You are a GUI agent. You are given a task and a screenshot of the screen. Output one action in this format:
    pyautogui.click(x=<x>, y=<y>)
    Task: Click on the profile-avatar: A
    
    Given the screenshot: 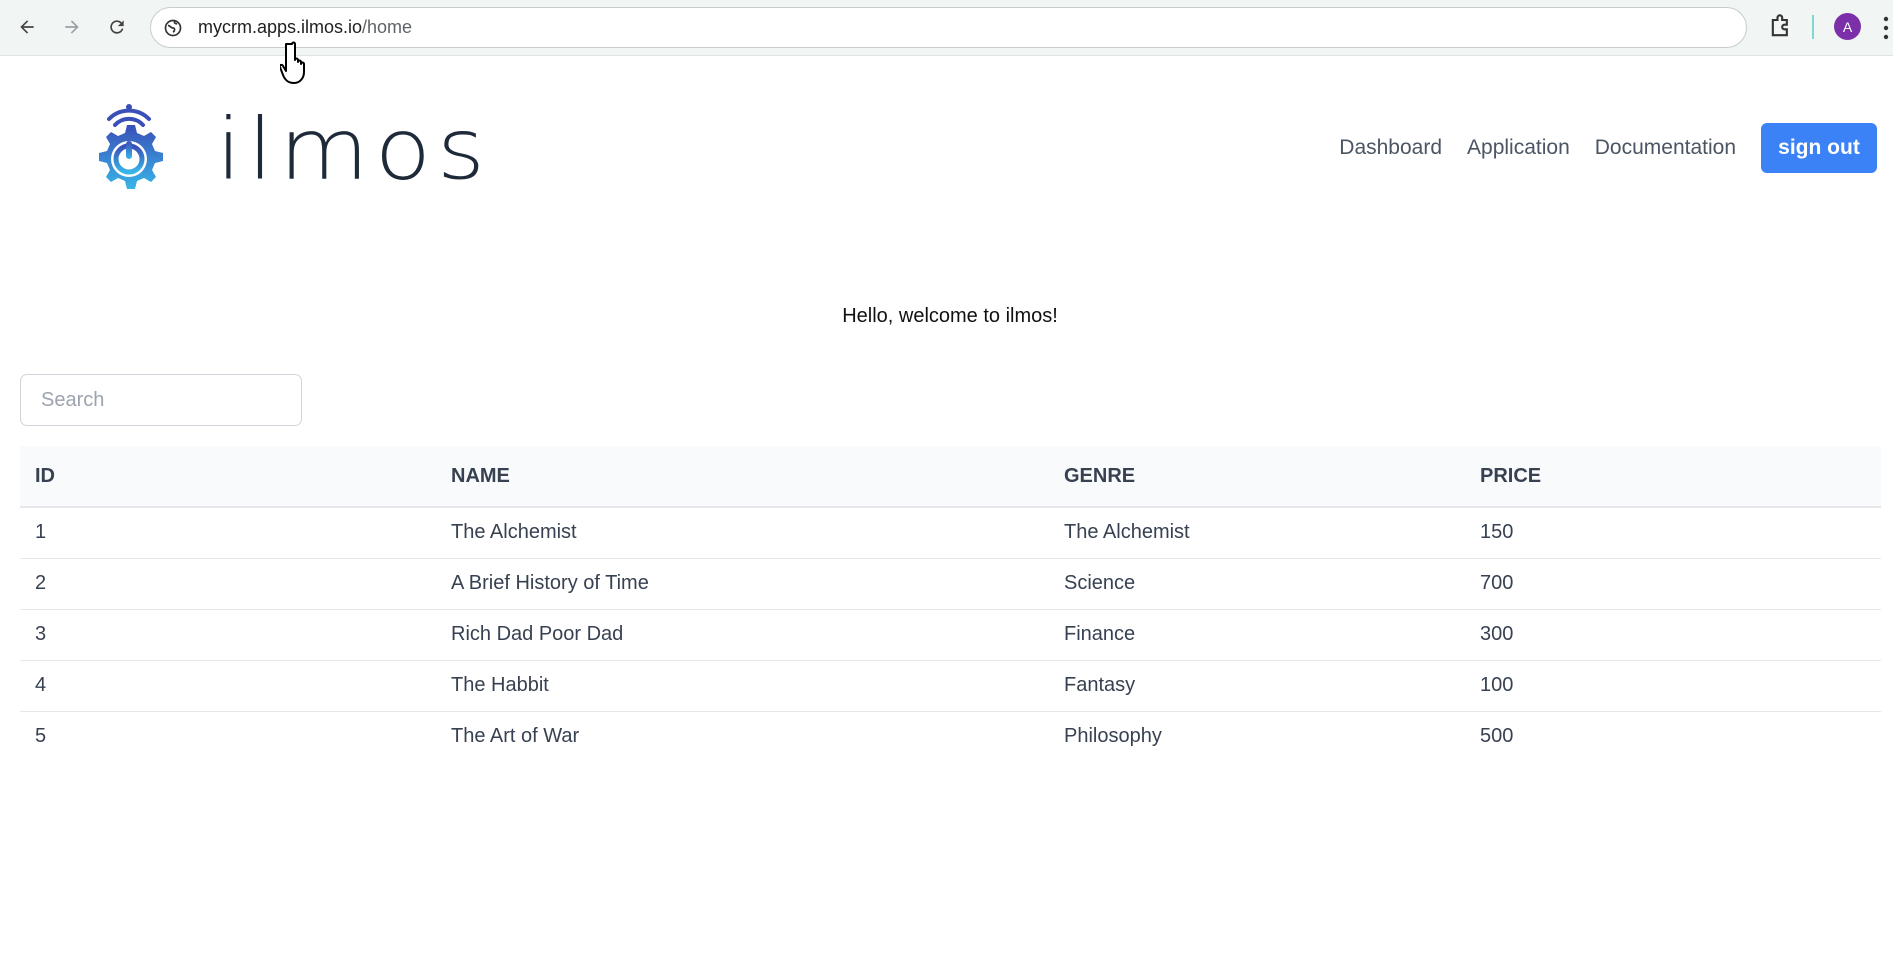 What is the action you would take?
    pyautogui.click(x=1847, y=26)
    